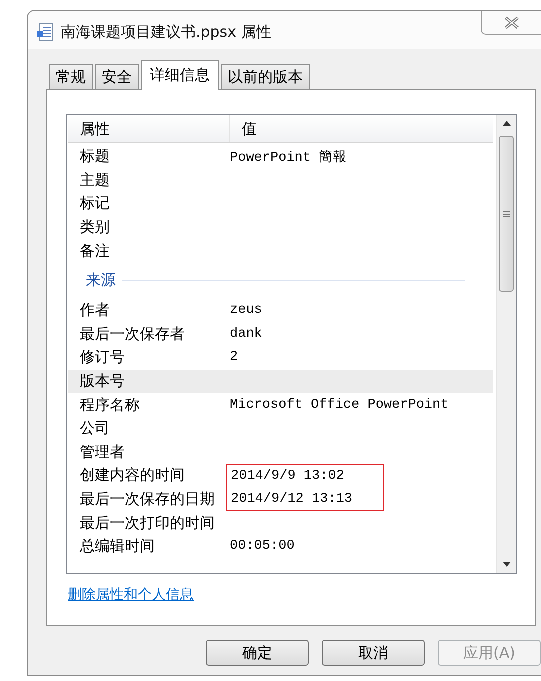 The height and width of the screenshot is (681, 541). I want to click on property-name: 总编辑时间, so click(117, 546).